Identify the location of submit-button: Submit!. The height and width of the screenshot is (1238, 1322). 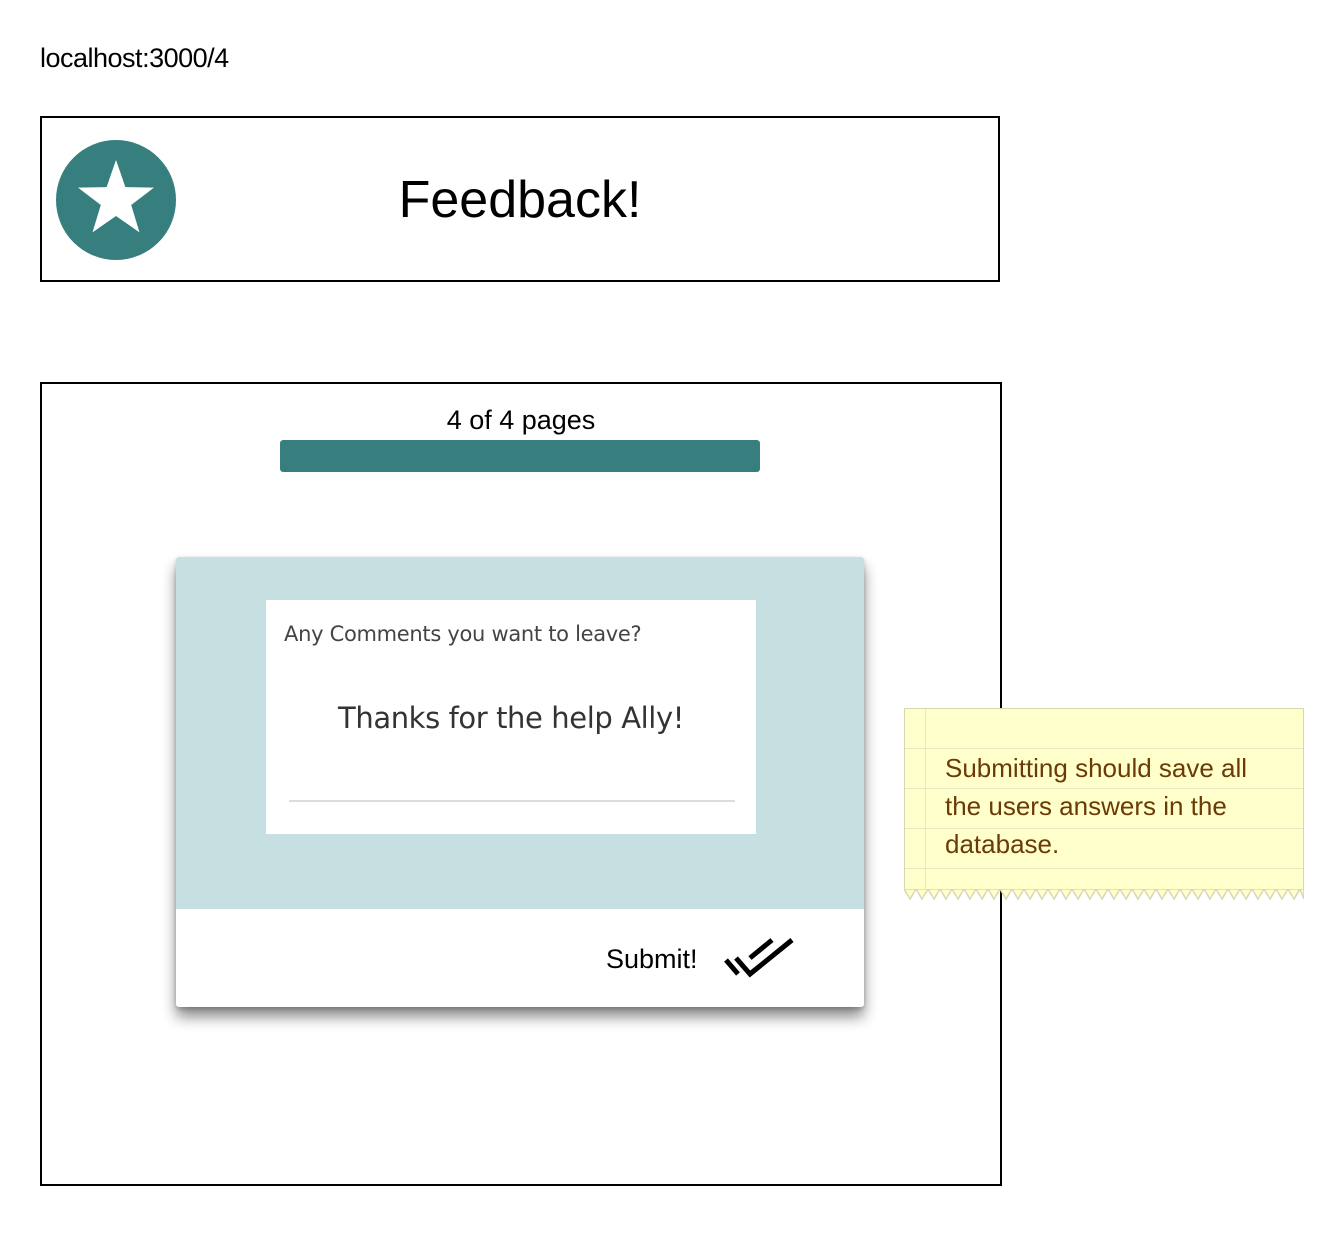
(702, 959).